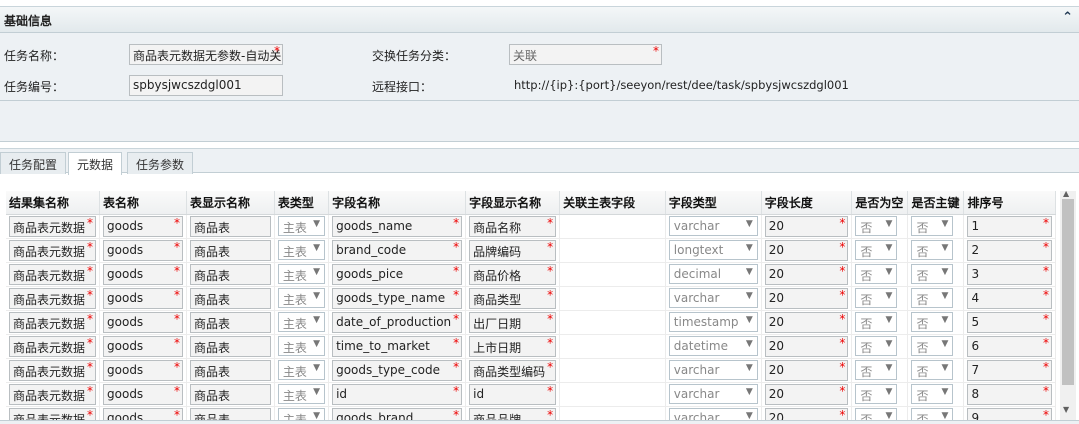  What do you see at coordinates (713, 250) in the screenshot?
I see `cell-select: longtext ▼` at bounding box center [713, 250].